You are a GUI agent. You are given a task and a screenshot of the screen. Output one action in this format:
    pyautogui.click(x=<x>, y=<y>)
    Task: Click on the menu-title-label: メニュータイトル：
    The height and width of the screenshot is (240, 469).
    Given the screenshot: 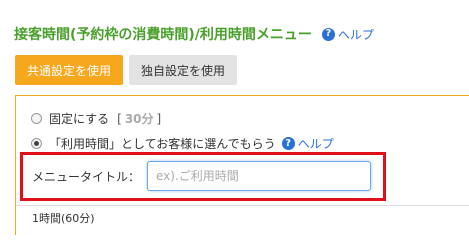 What is the action you would take?
    pyautogui.click(x=86, y=177)
    